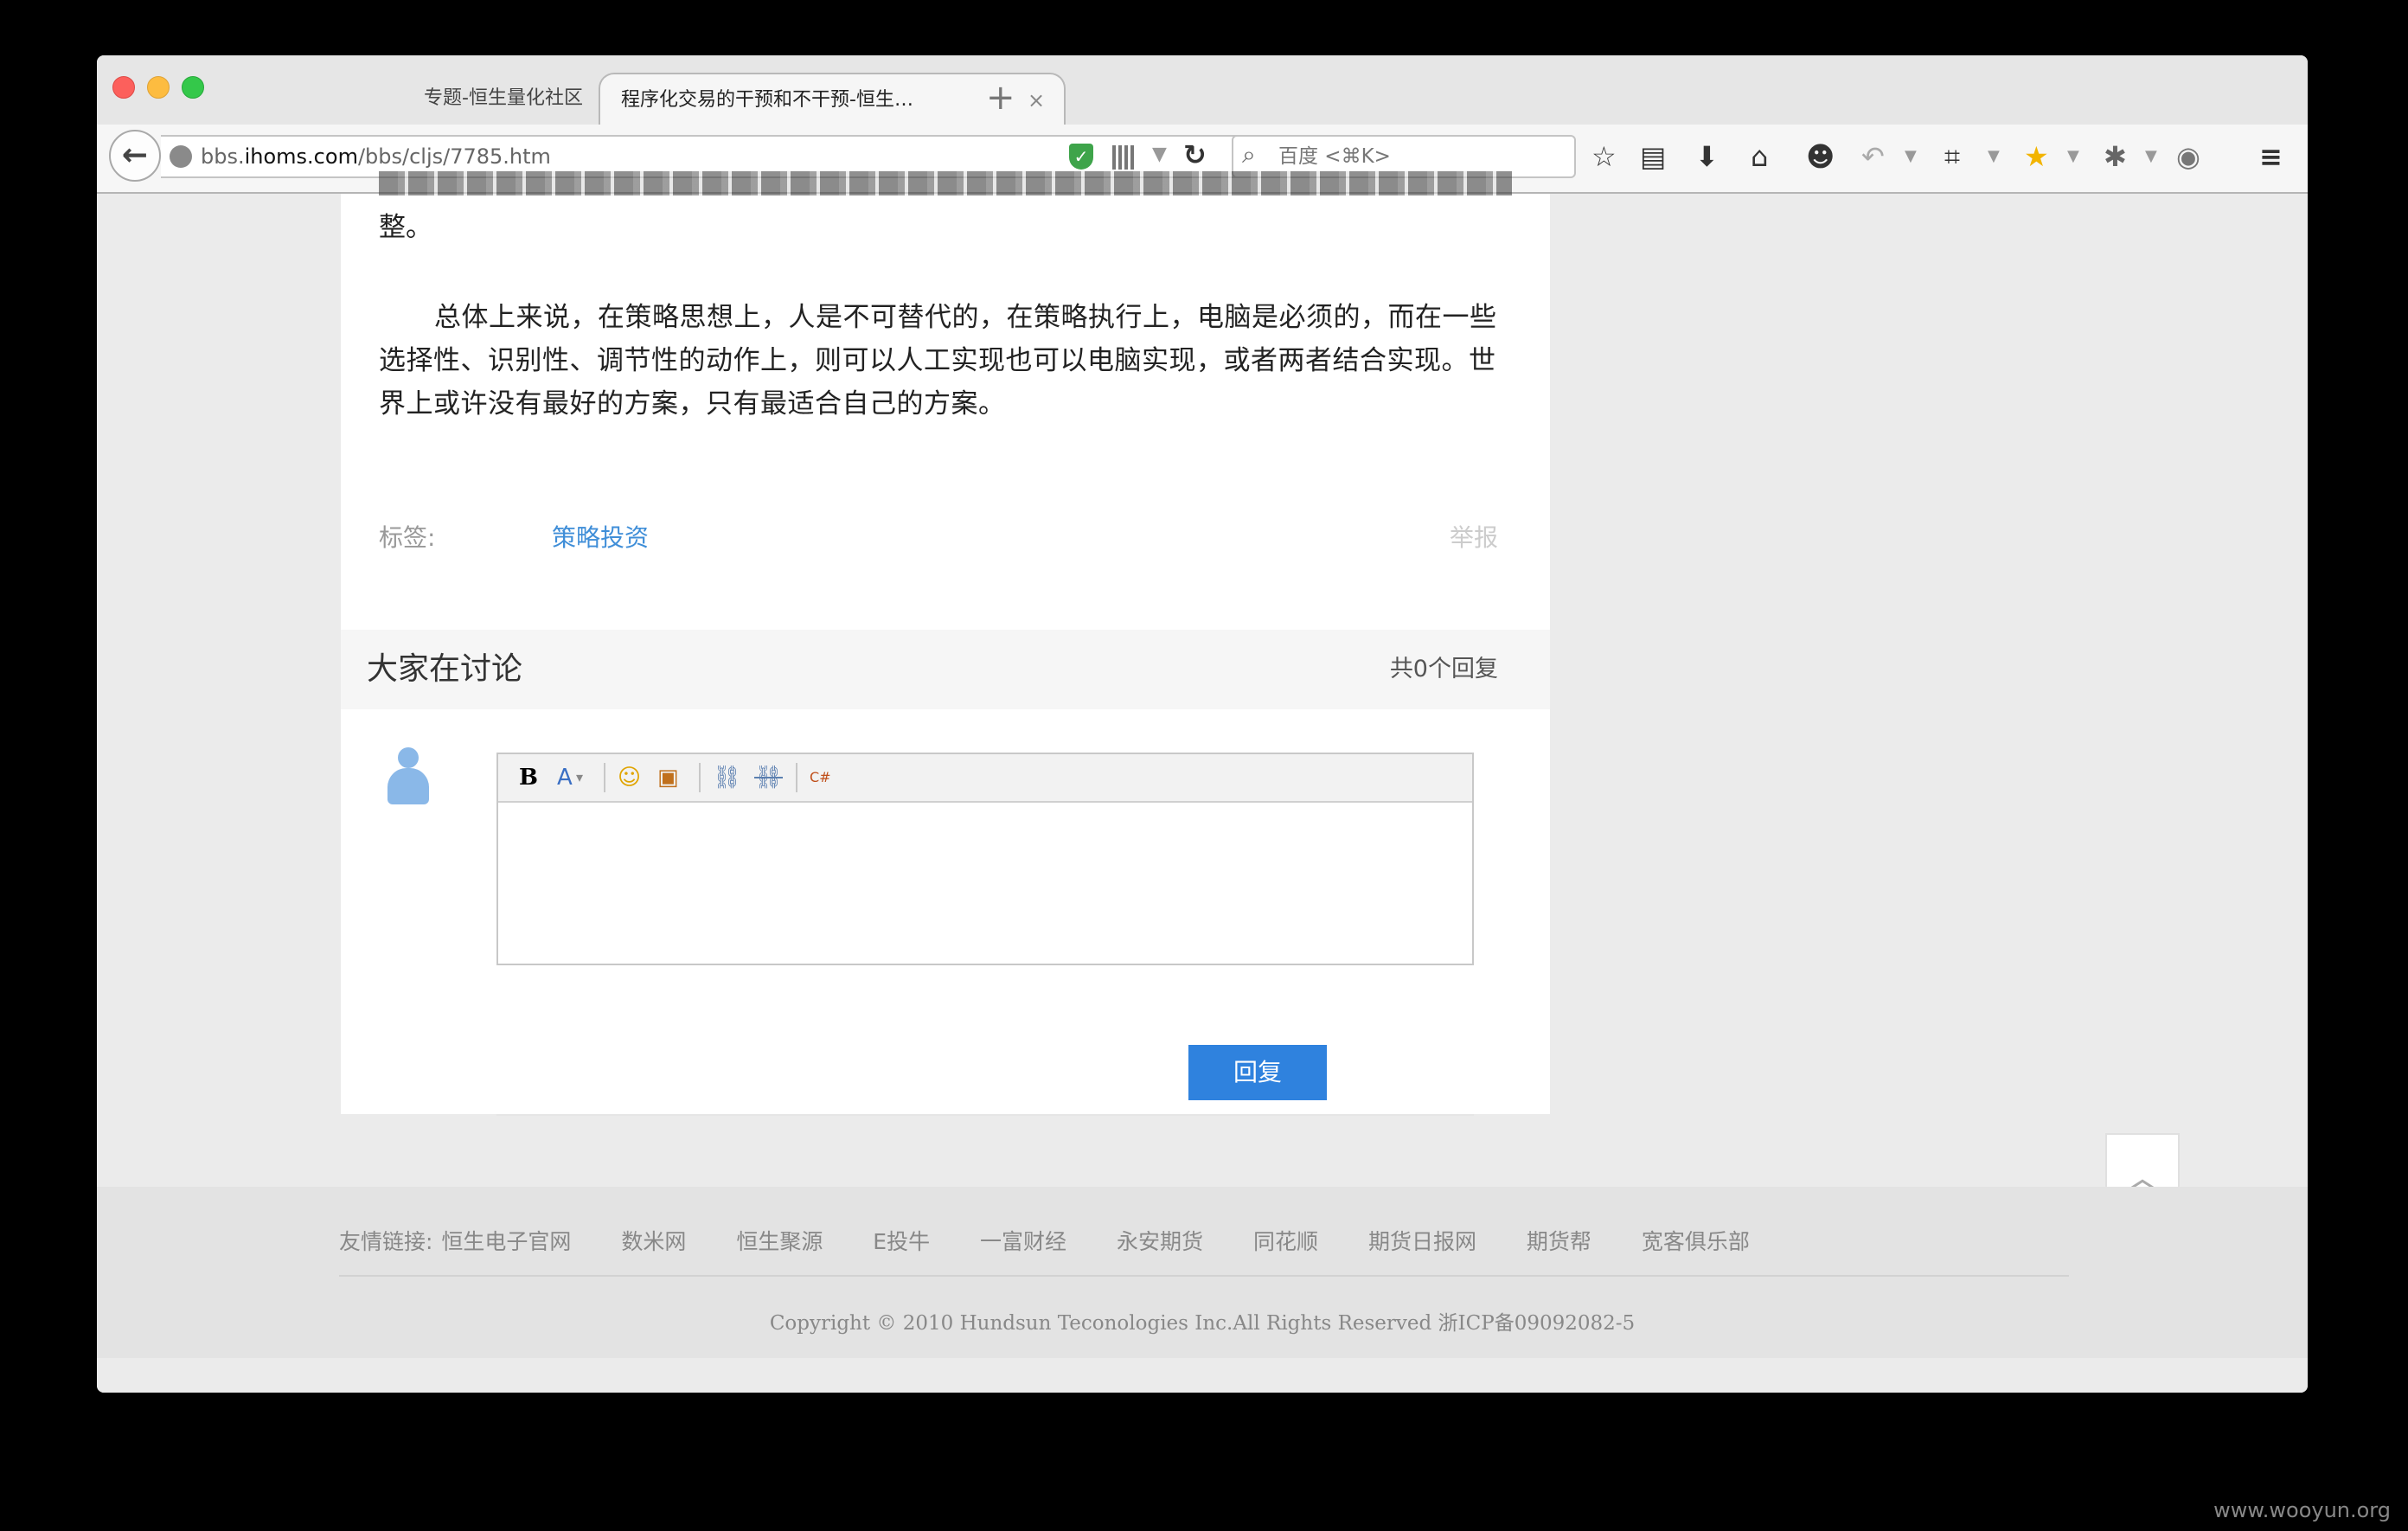 This screenshot has height=1531, width=2408. What do you see at coordinates (1559, 1241) in the screenshot?
I see `footer-link: 期货帮` at bounding box center [1559, 1241].